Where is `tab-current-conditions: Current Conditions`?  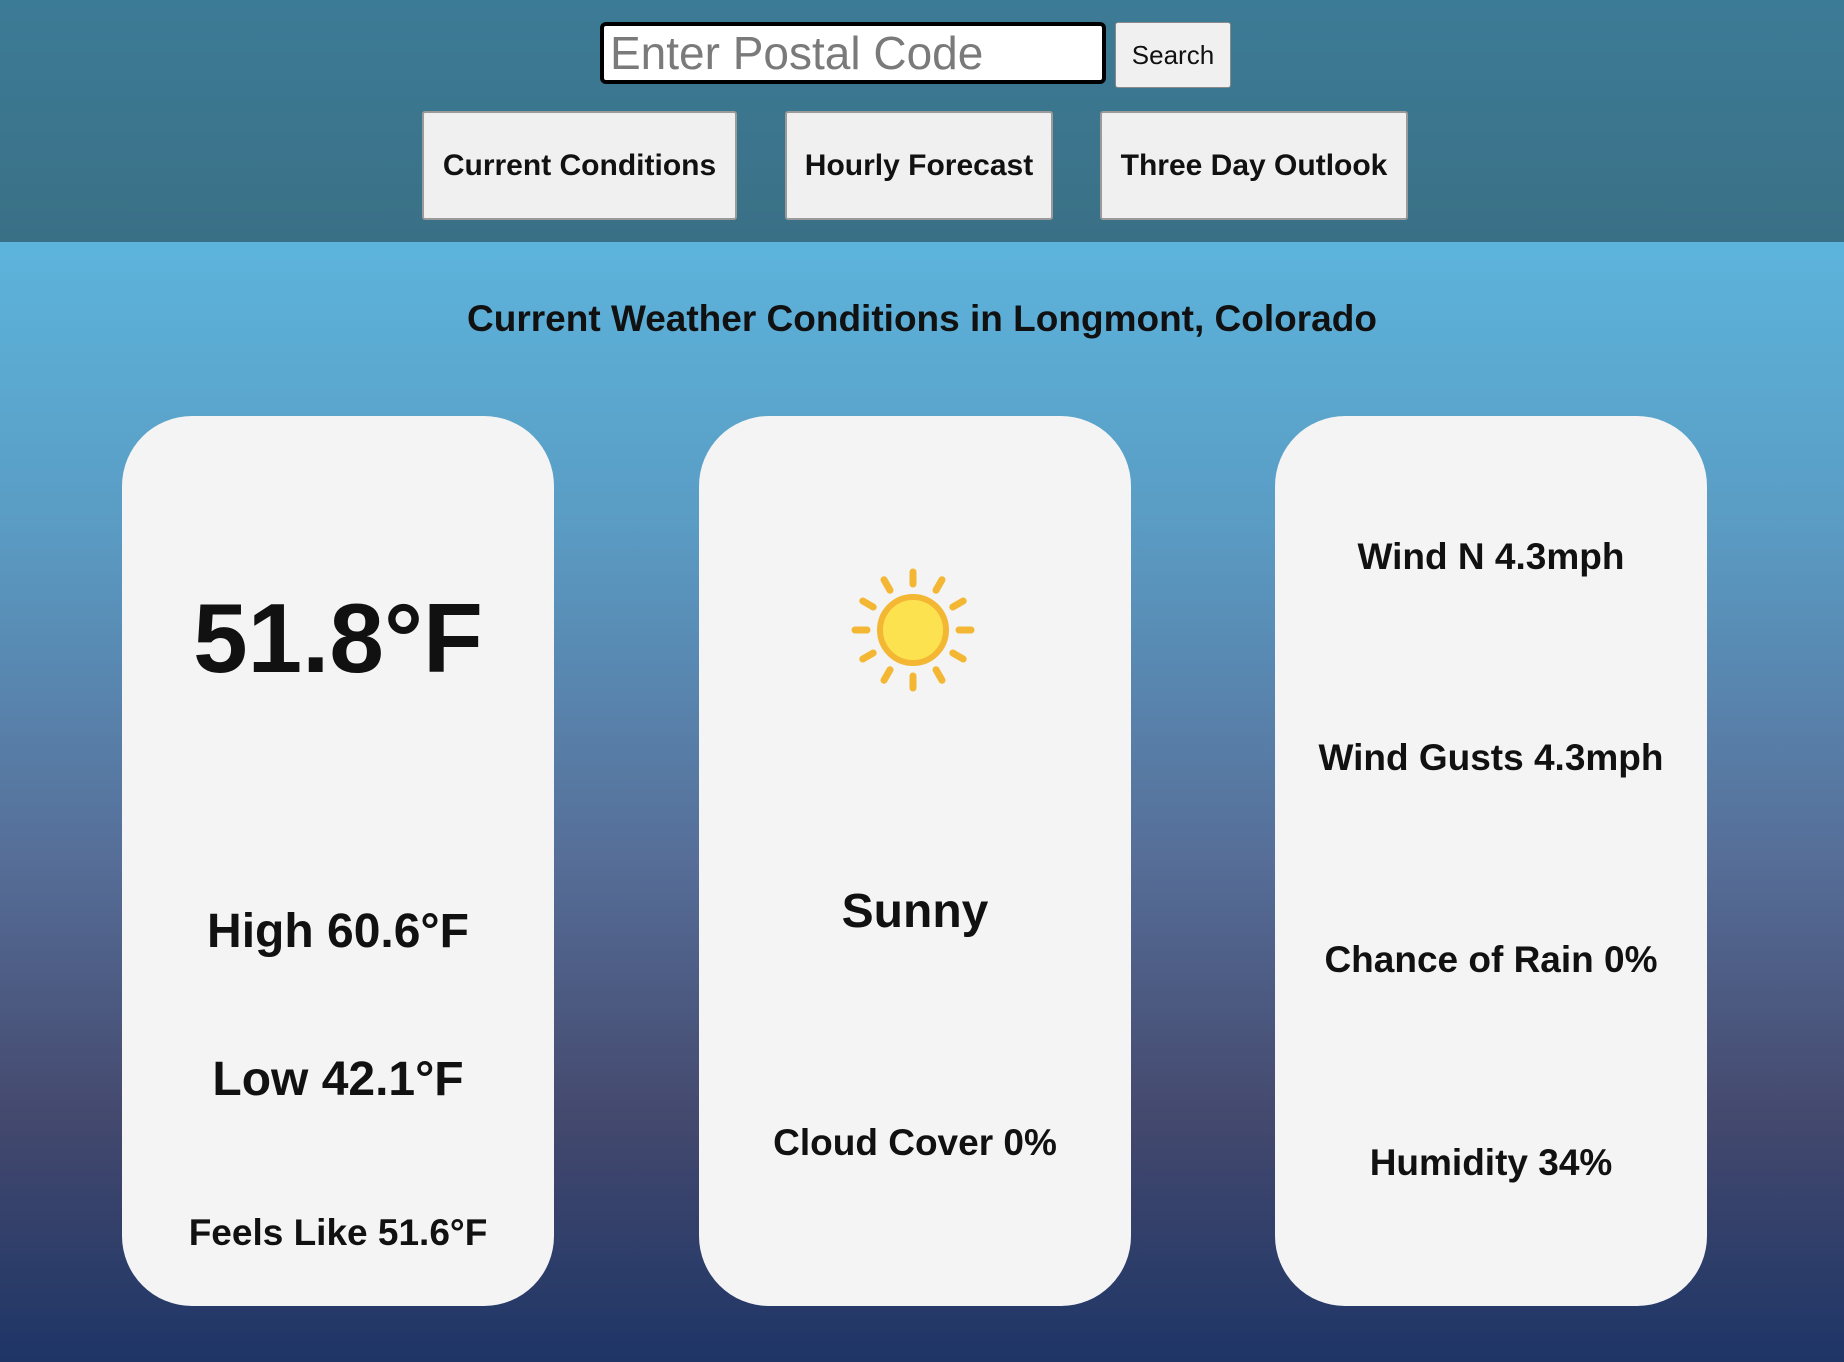
tab-current-conditions: Current Conditions is located at coordinates (579, 165).